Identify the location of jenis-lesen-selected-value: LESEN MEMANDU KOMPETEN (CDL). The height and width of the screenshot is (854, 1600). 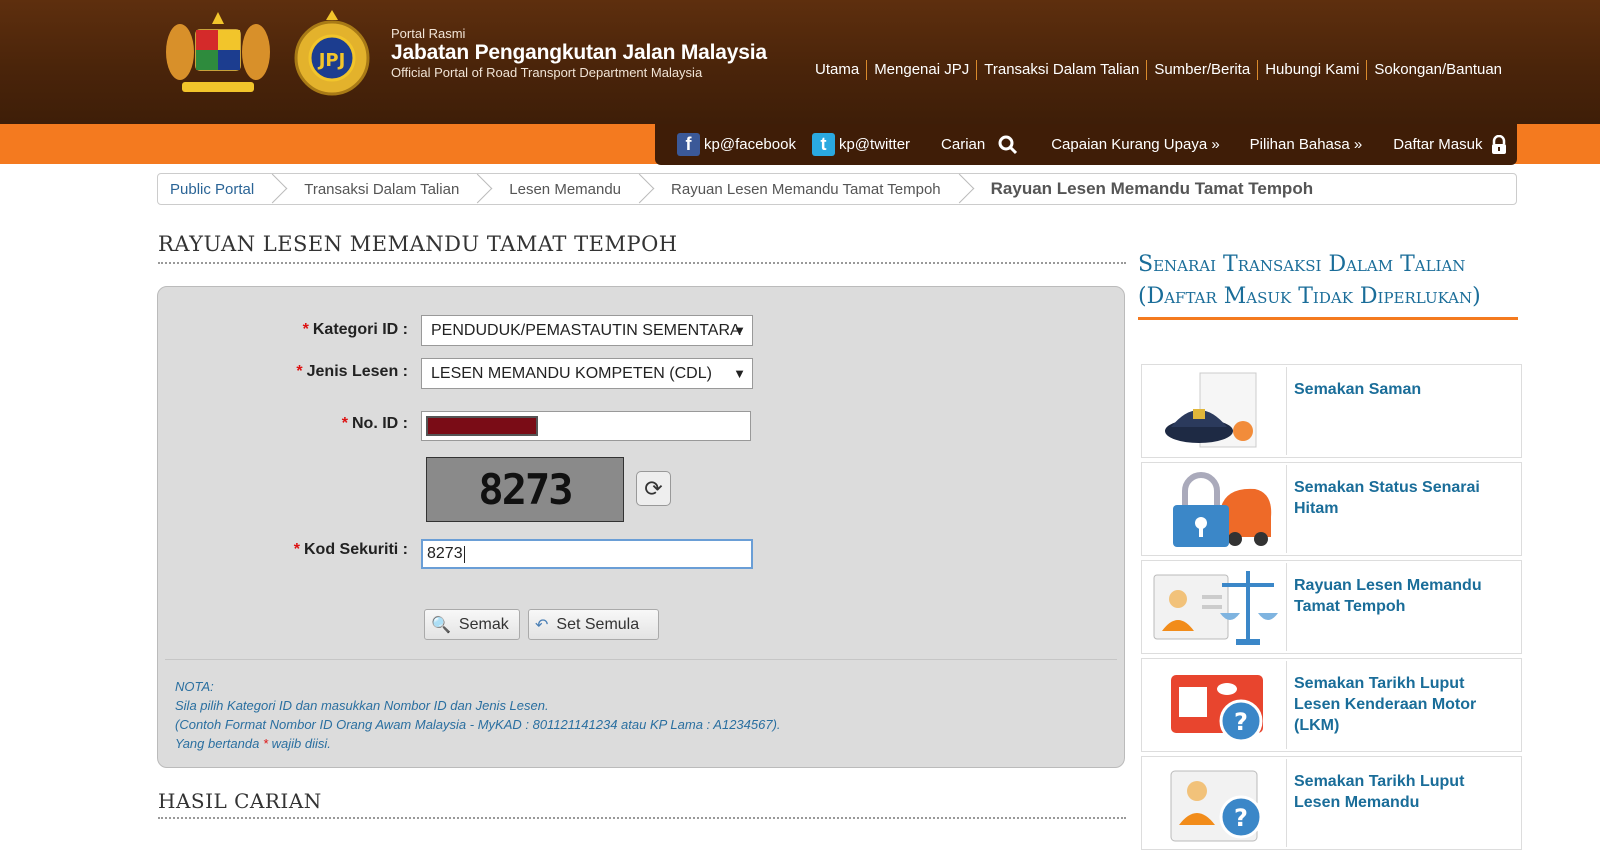
(571, 373).